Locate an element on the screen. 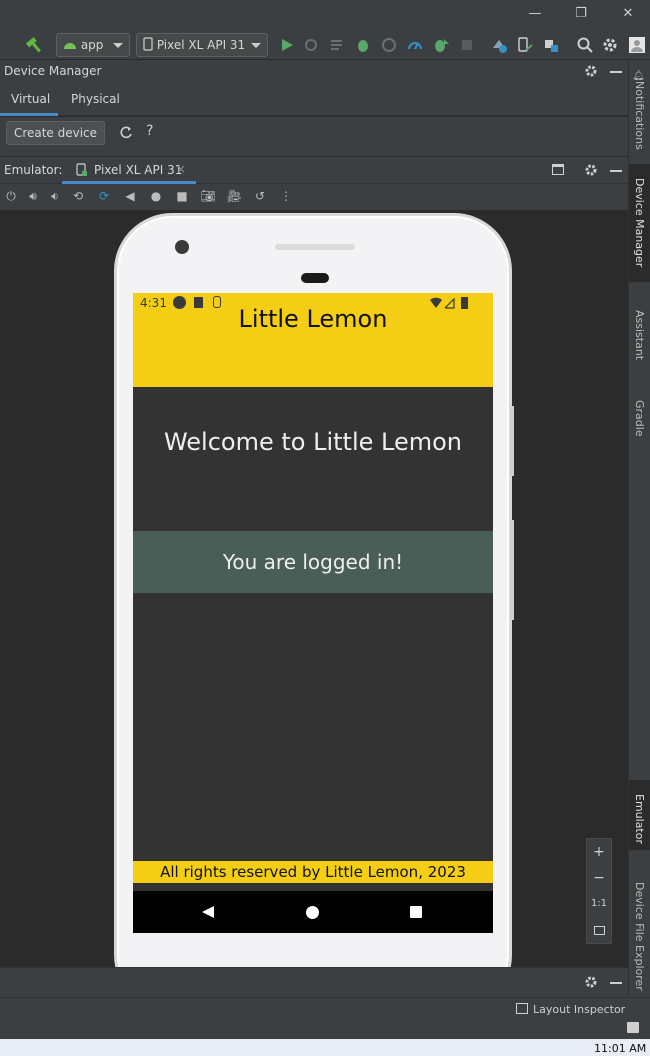 Image resolution: width=650 pixels, height=1056 pixels. stop-icon is located at coordinates (467, 45).